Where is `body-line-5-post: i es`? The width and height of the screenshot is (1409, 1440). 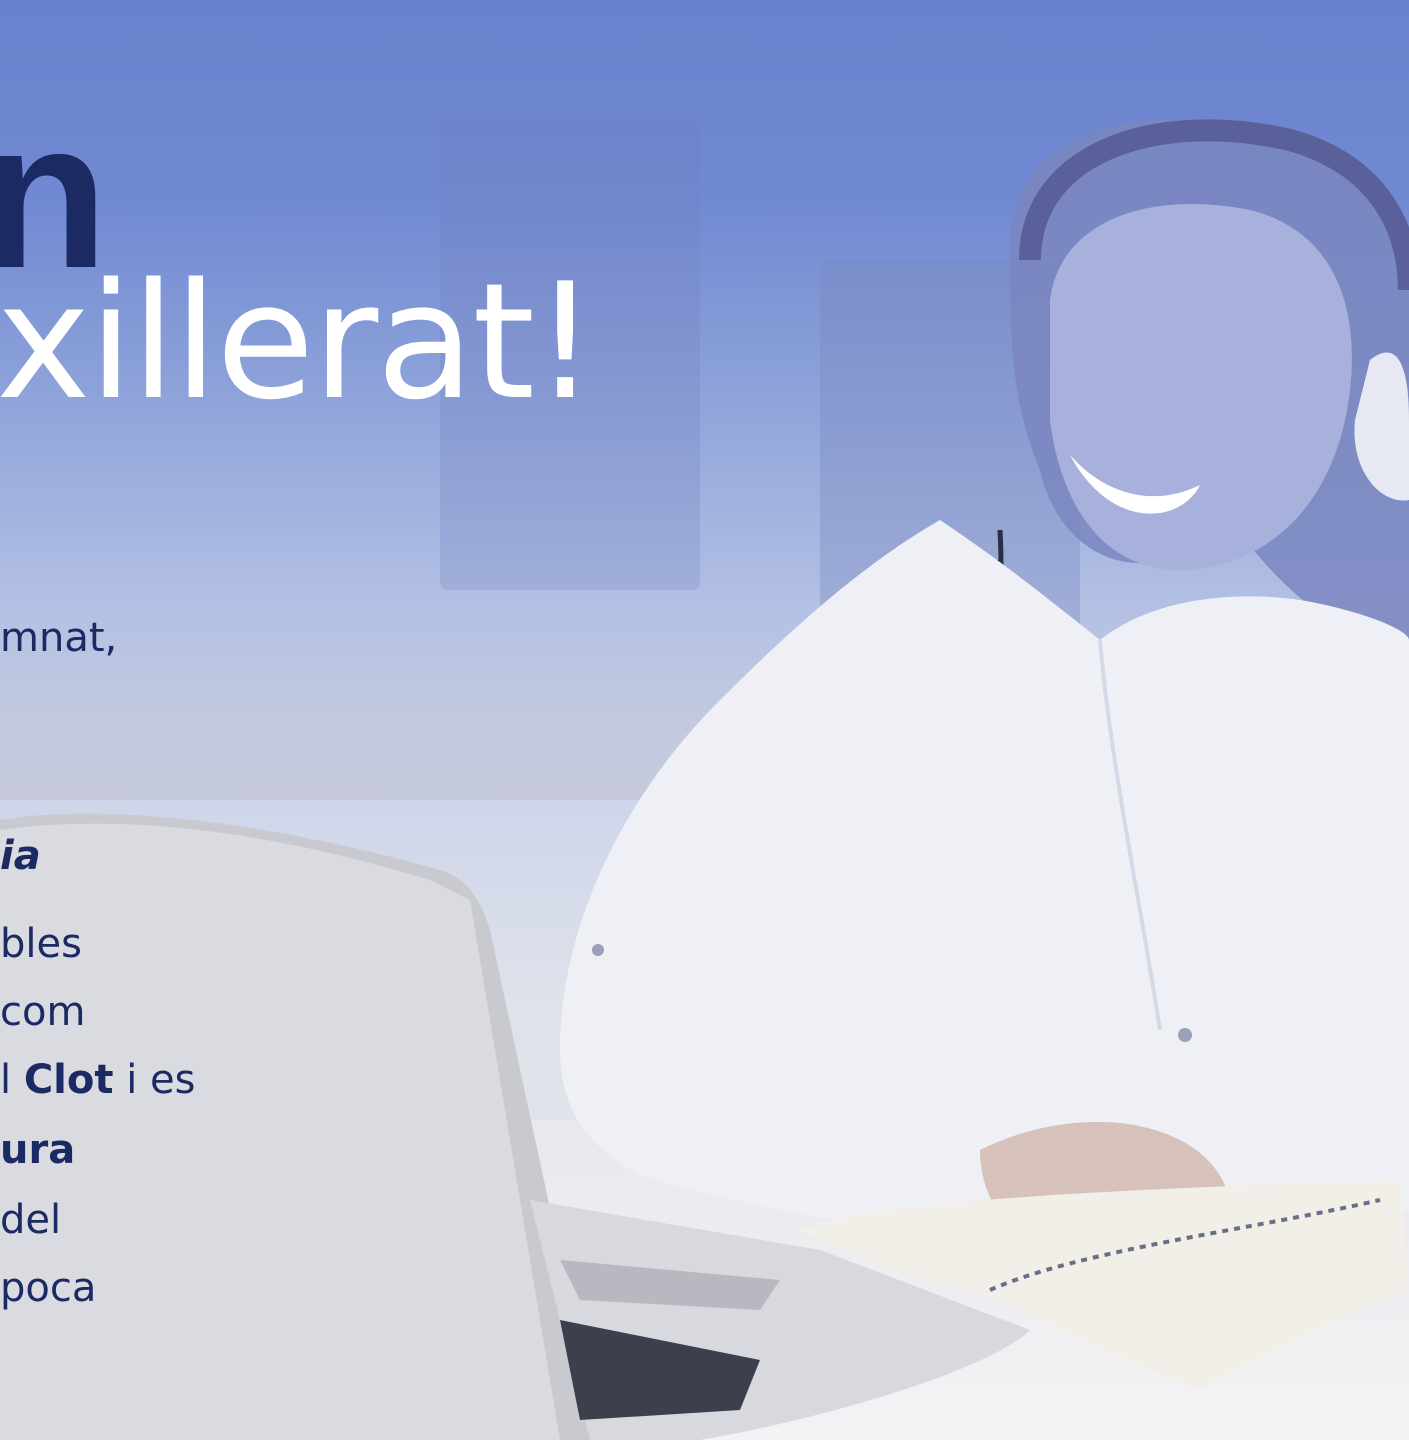
body-line-5-post: i es is located at coordinates (154, 1080).